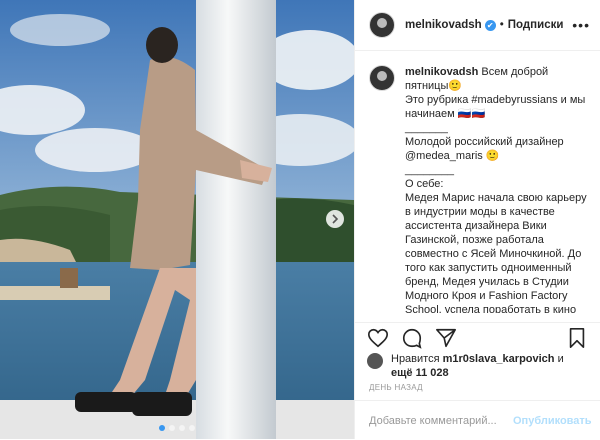 The height and width of the screenshot is (440, 600). What do you see at coordinates (440, 420) in the screenshot?
I see `comment-input` at bounding box center [440, 420].